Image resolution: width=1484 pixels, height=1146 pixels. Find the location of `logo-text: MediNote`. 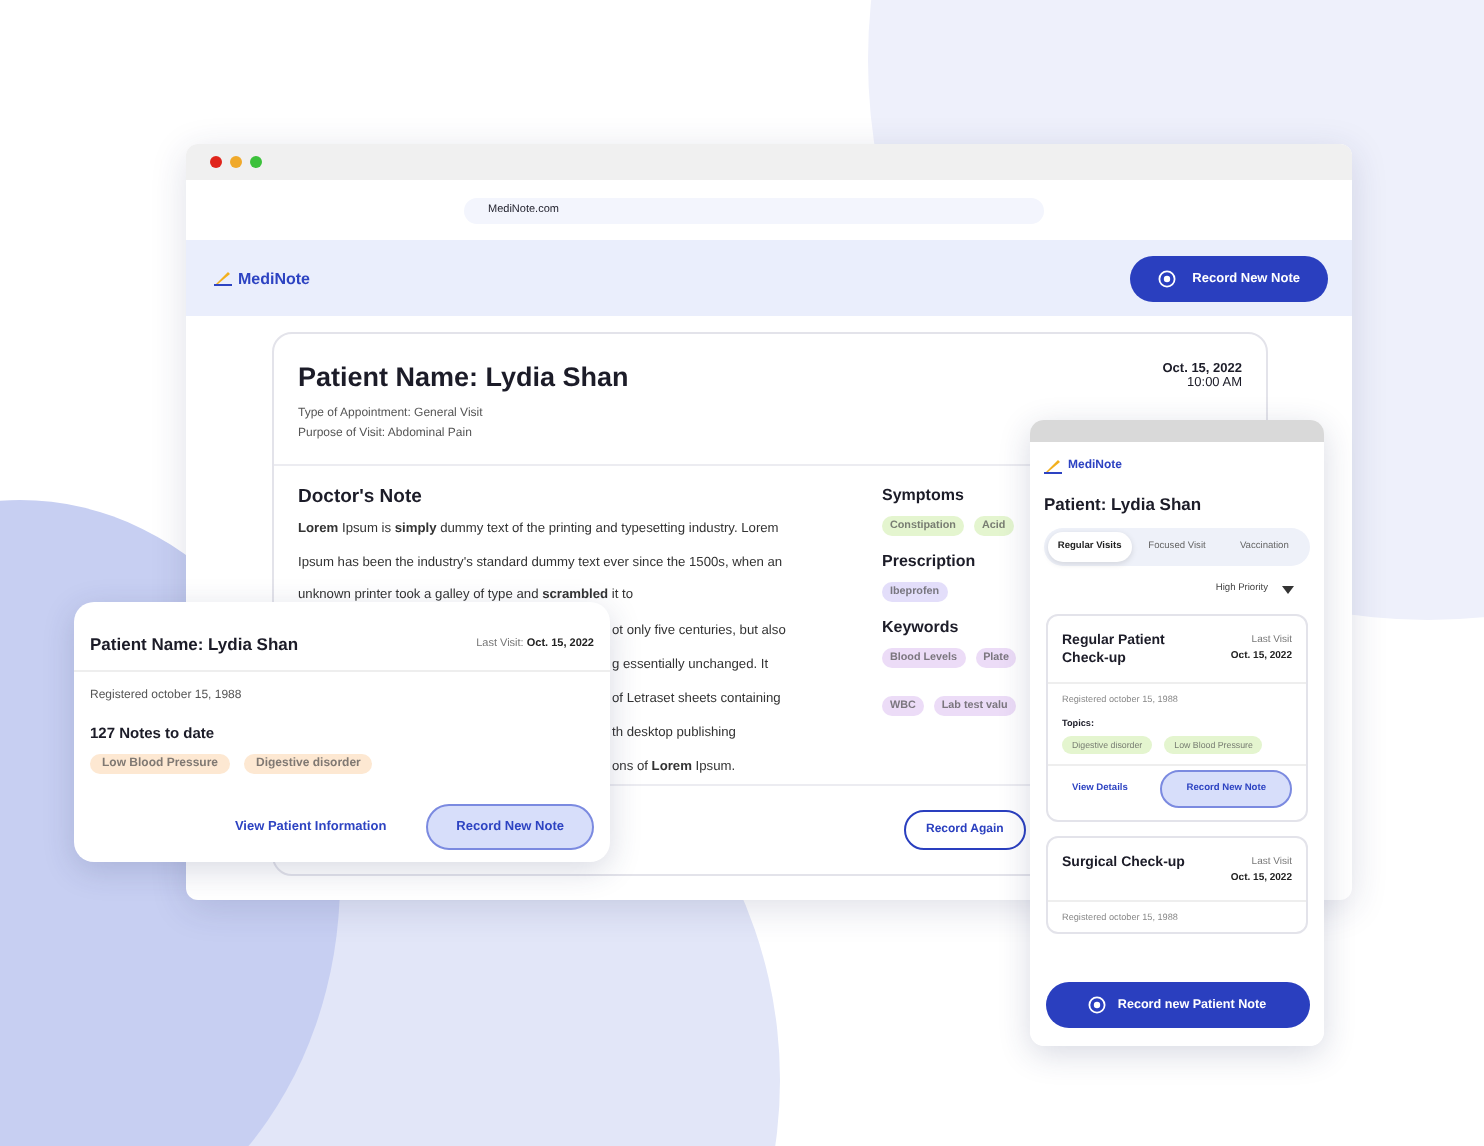

logo-text: MediNote is located at coordinates (274, 278).